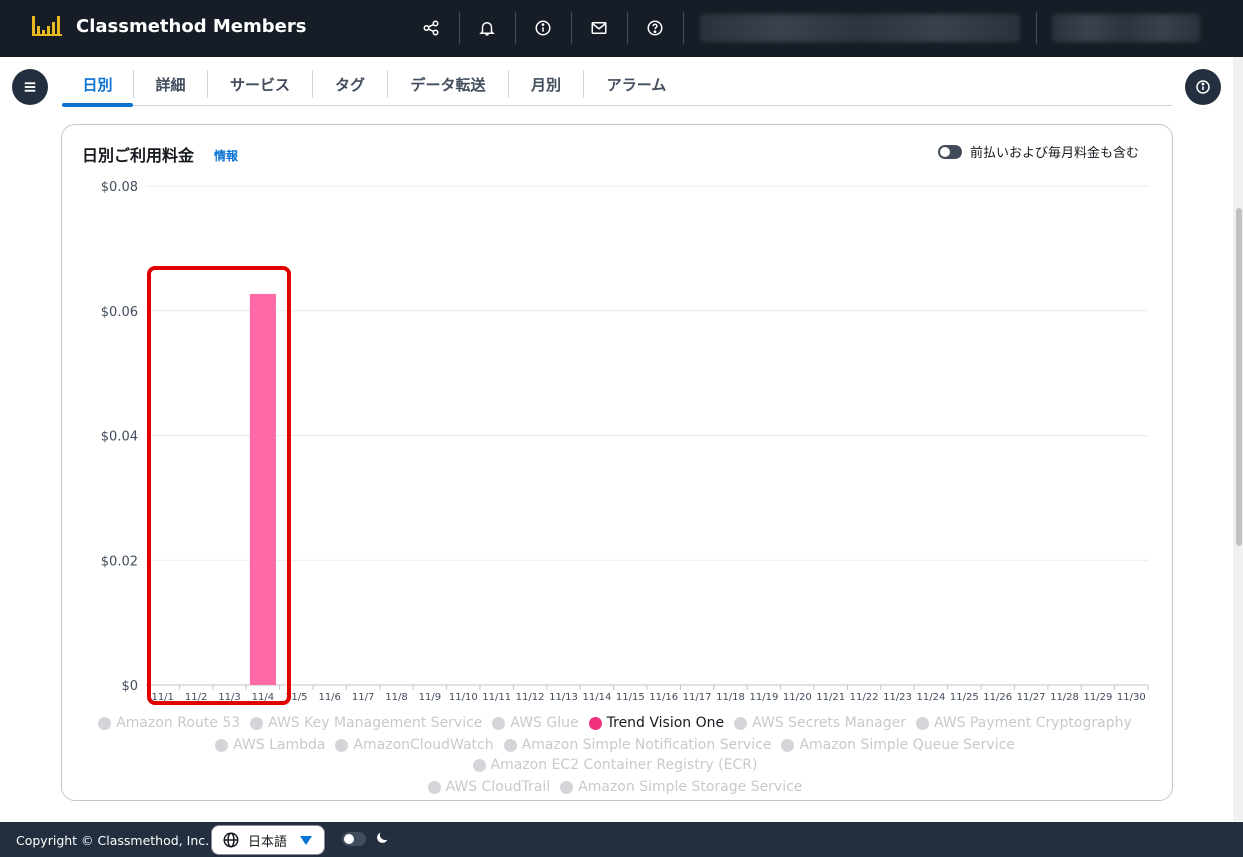  I want to click on app-title: Classmethod Members, so click(191, 26).